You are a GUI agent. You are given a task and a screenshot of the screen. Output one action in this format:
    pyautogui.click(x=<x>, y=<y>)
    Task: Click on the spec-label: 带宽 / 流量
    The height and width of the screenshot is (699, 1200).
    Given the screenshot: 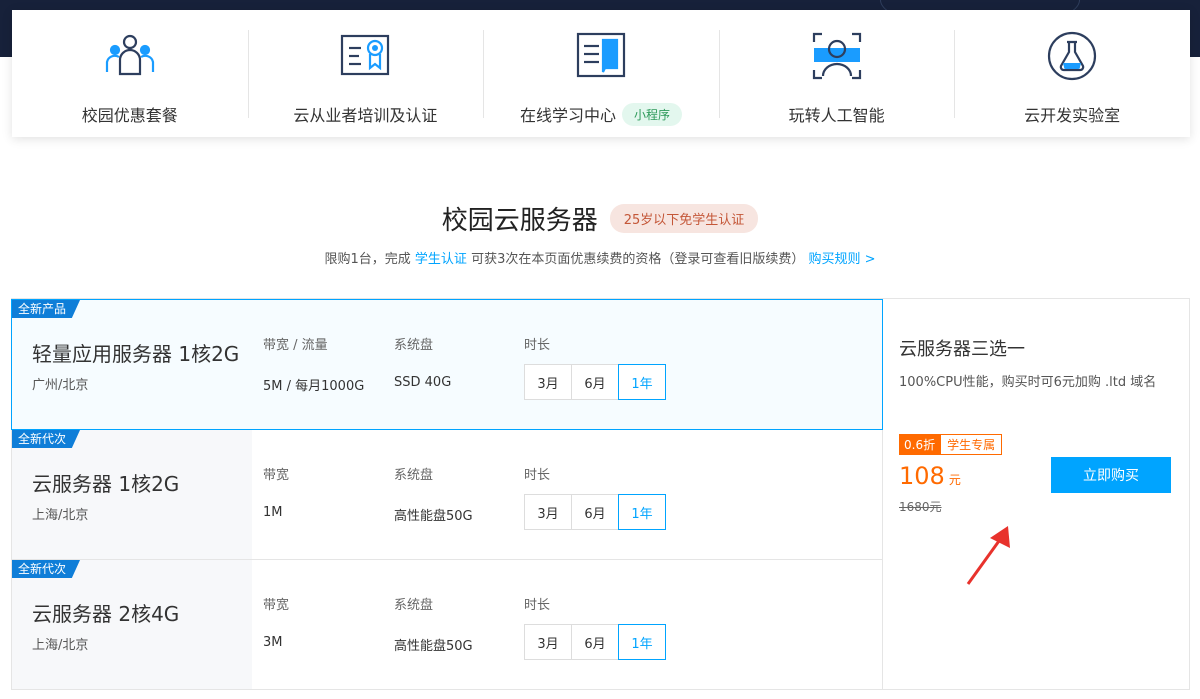 What is the action you would take?
    pyautogui.click(x=295, y=345)
    